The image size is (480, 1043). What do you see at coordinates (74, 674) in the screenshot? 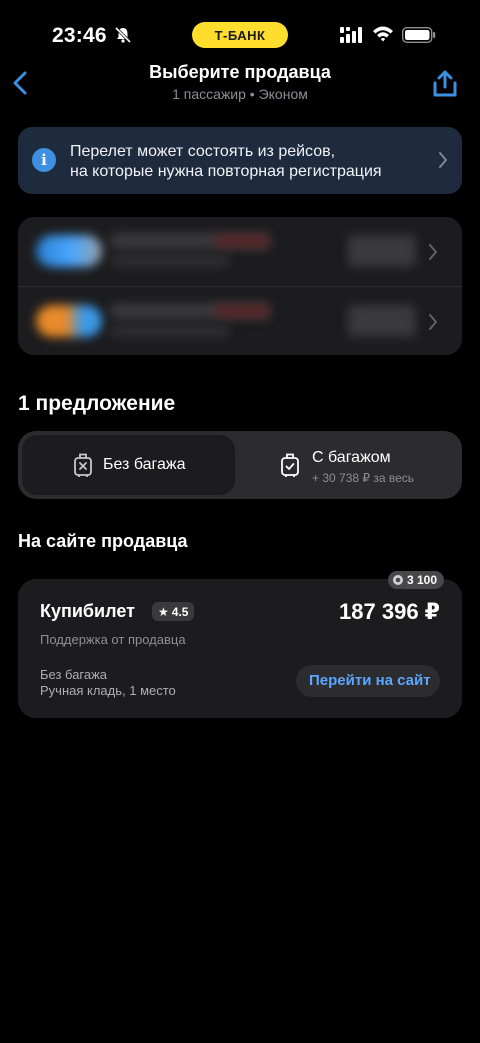
I see `offer-baggage: Без багажа` at bounding box center [74, 674].